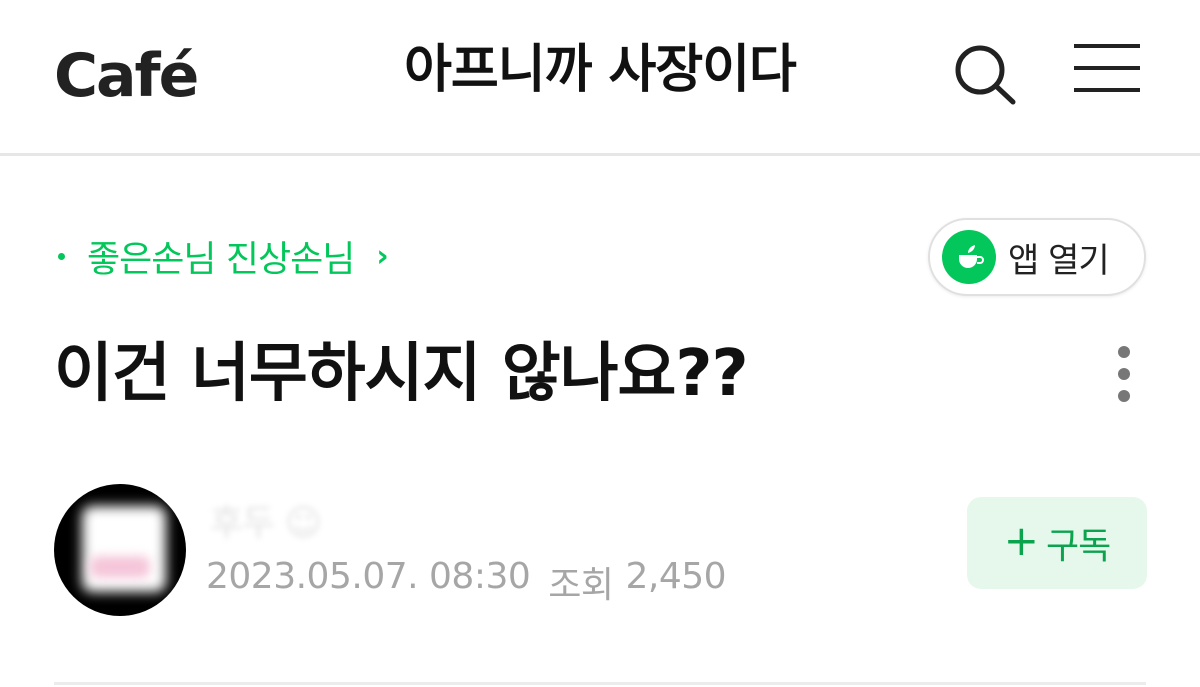 This screenshot has width=1200, height=687. I want to click on open-app-button: 앱 열기, so click(1037, 257).